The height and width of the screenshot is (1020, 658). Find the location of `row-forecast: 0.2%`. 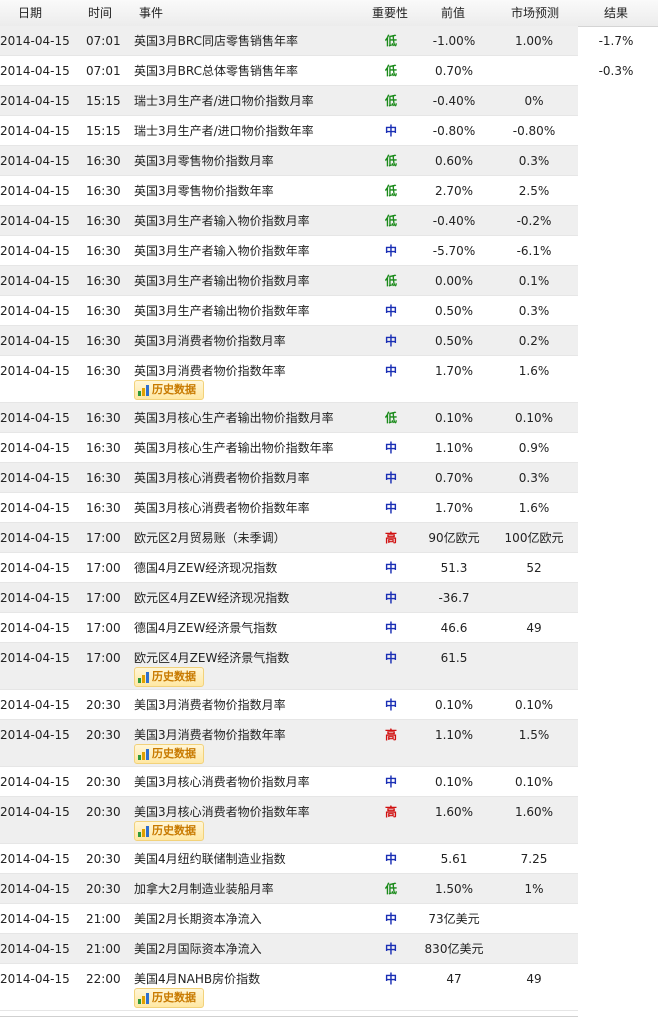

row-forecast: 0.2% is located at coordinates (534, 341).